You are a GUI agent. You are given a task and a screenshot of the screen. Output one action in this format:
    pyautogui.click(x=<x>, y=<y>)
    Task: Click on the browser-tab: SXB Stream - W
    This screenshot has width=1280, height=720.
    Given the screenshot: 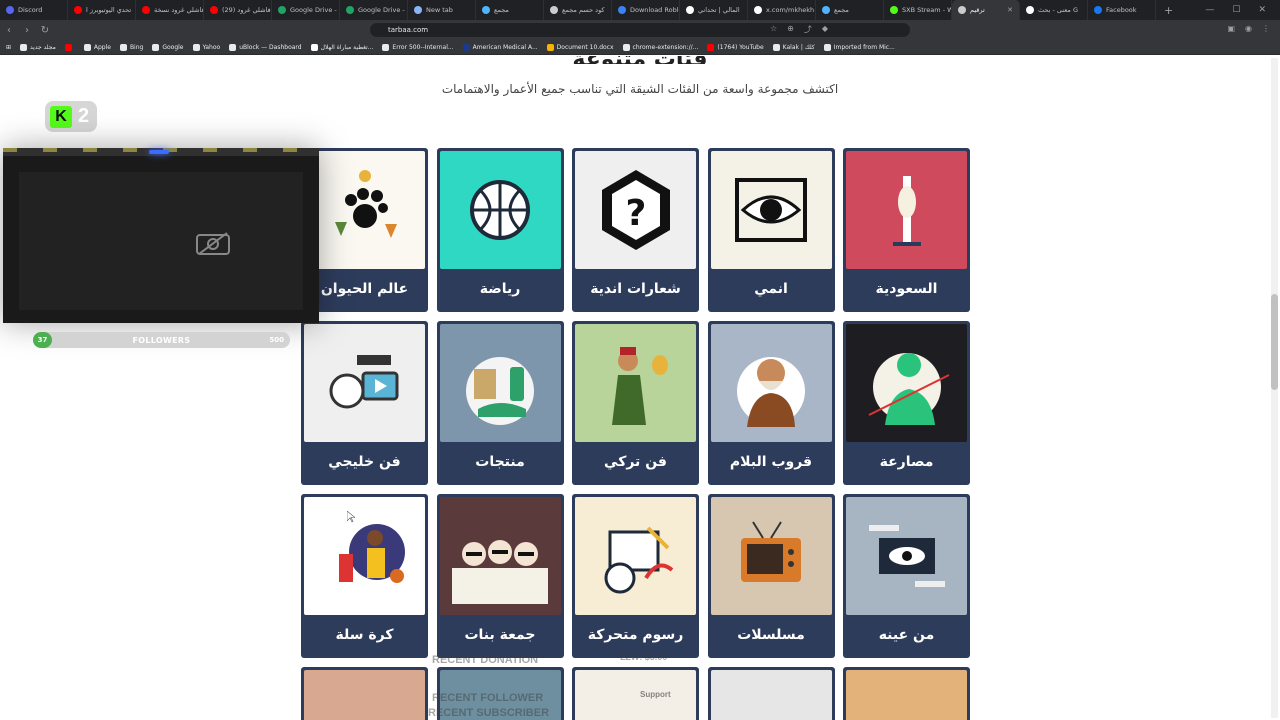 What is the action you would take?
    pyautogui.click(x=918, y=10)
    